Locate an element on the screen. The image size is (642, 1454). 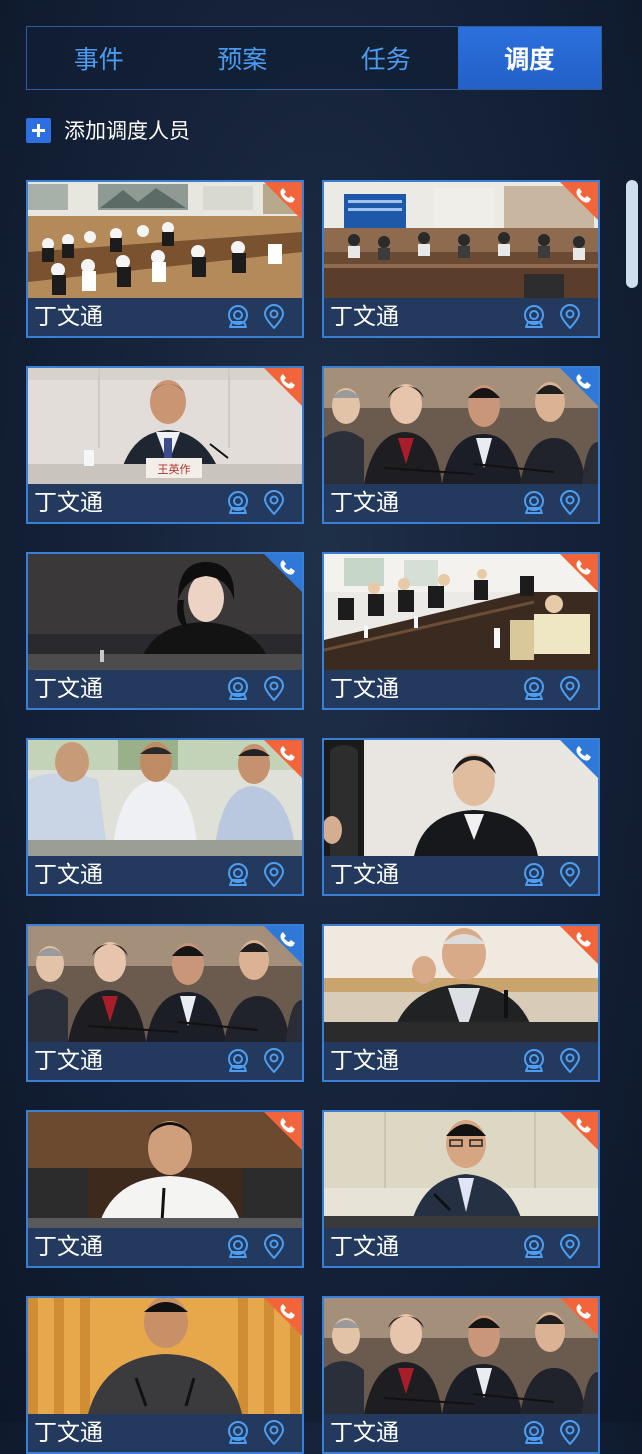
scrollbar-thumb is located at coordinates (632, 234).